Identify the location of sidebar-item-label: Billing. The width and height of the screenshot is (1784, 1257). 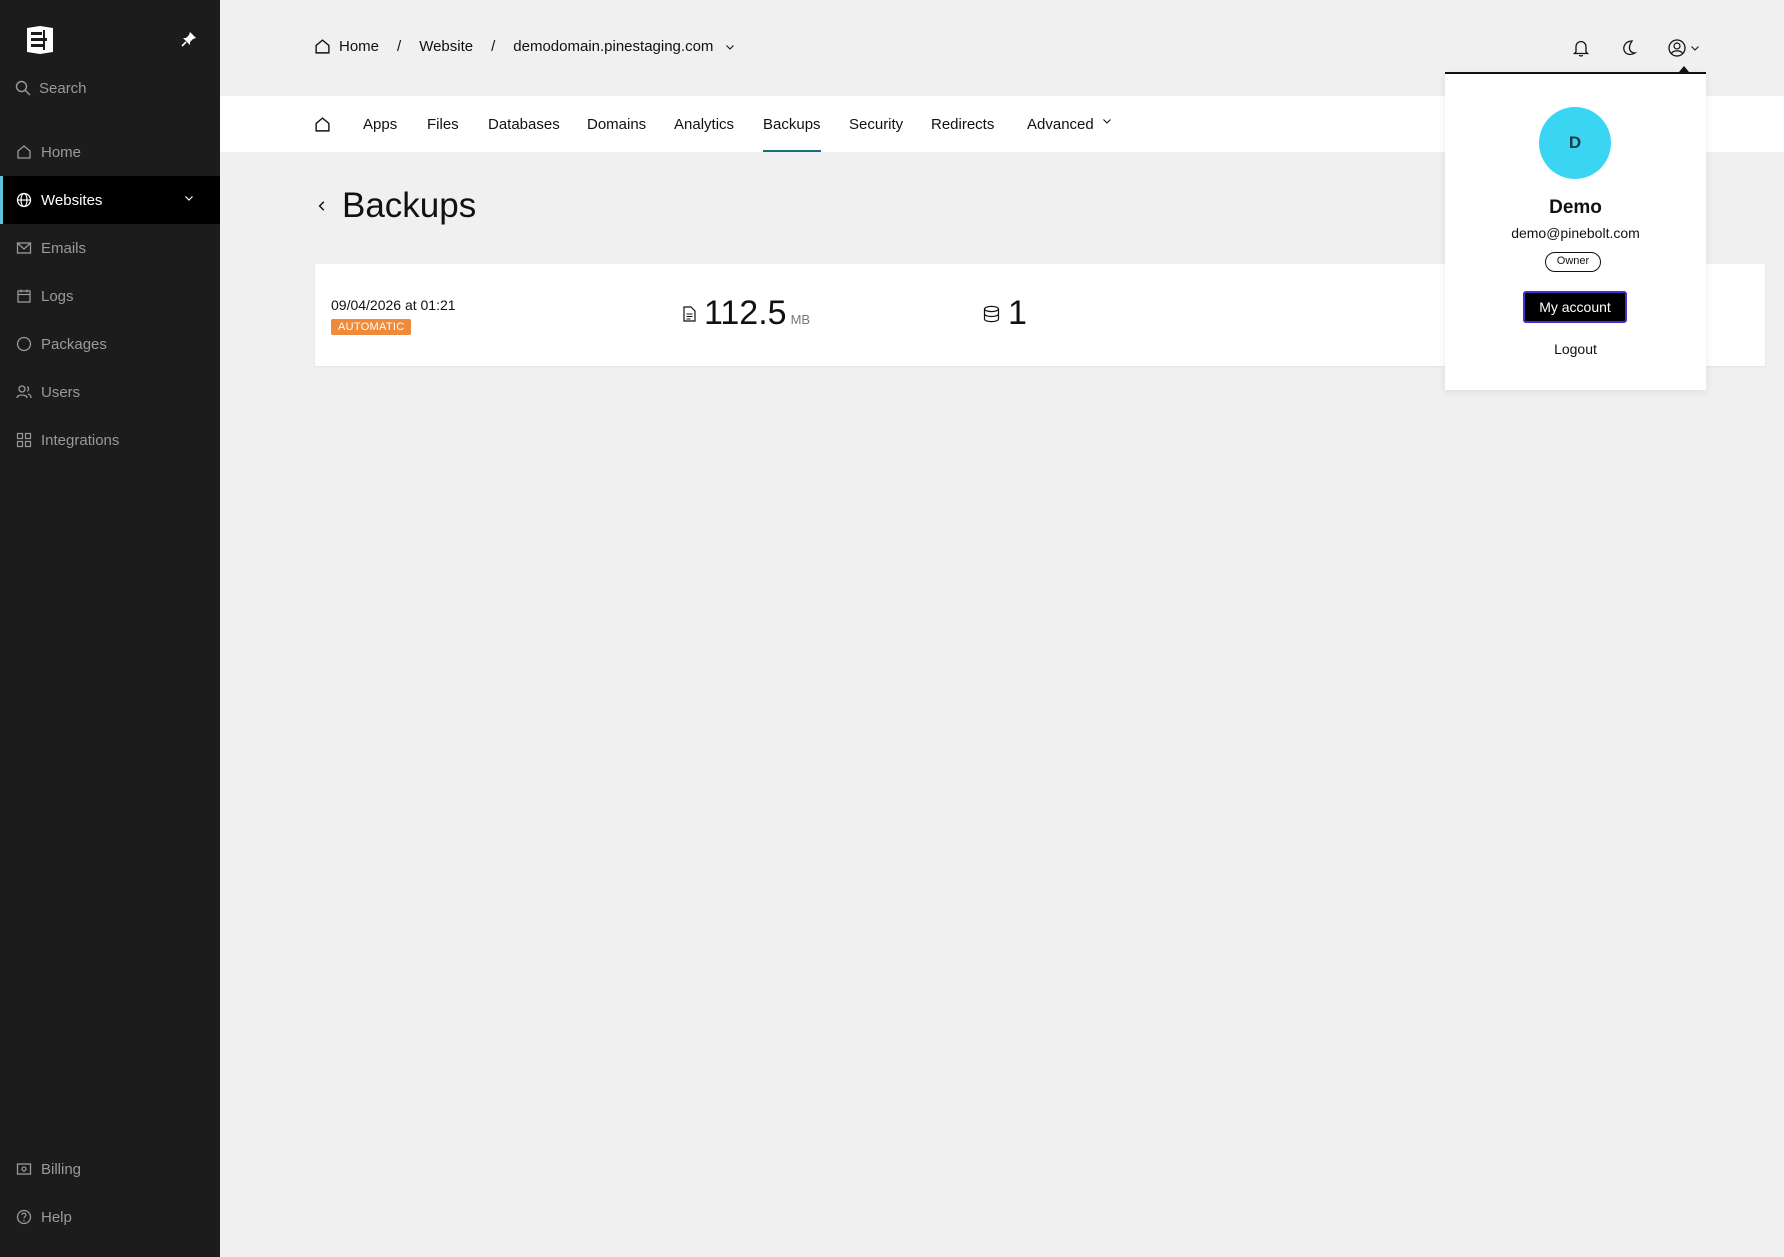
(61, 1169).